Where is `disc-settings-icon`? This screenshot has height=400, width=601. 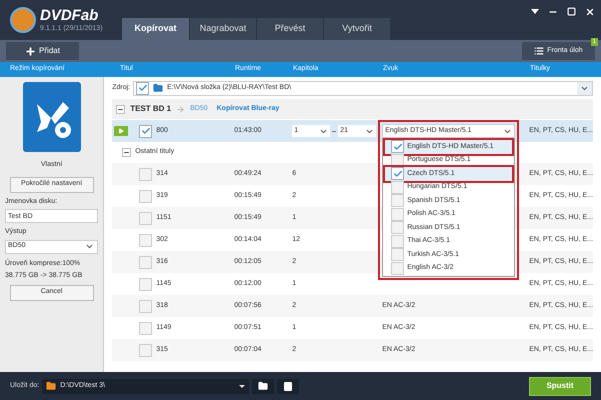
disc-settings-icon is located at coordinates (288, 386).